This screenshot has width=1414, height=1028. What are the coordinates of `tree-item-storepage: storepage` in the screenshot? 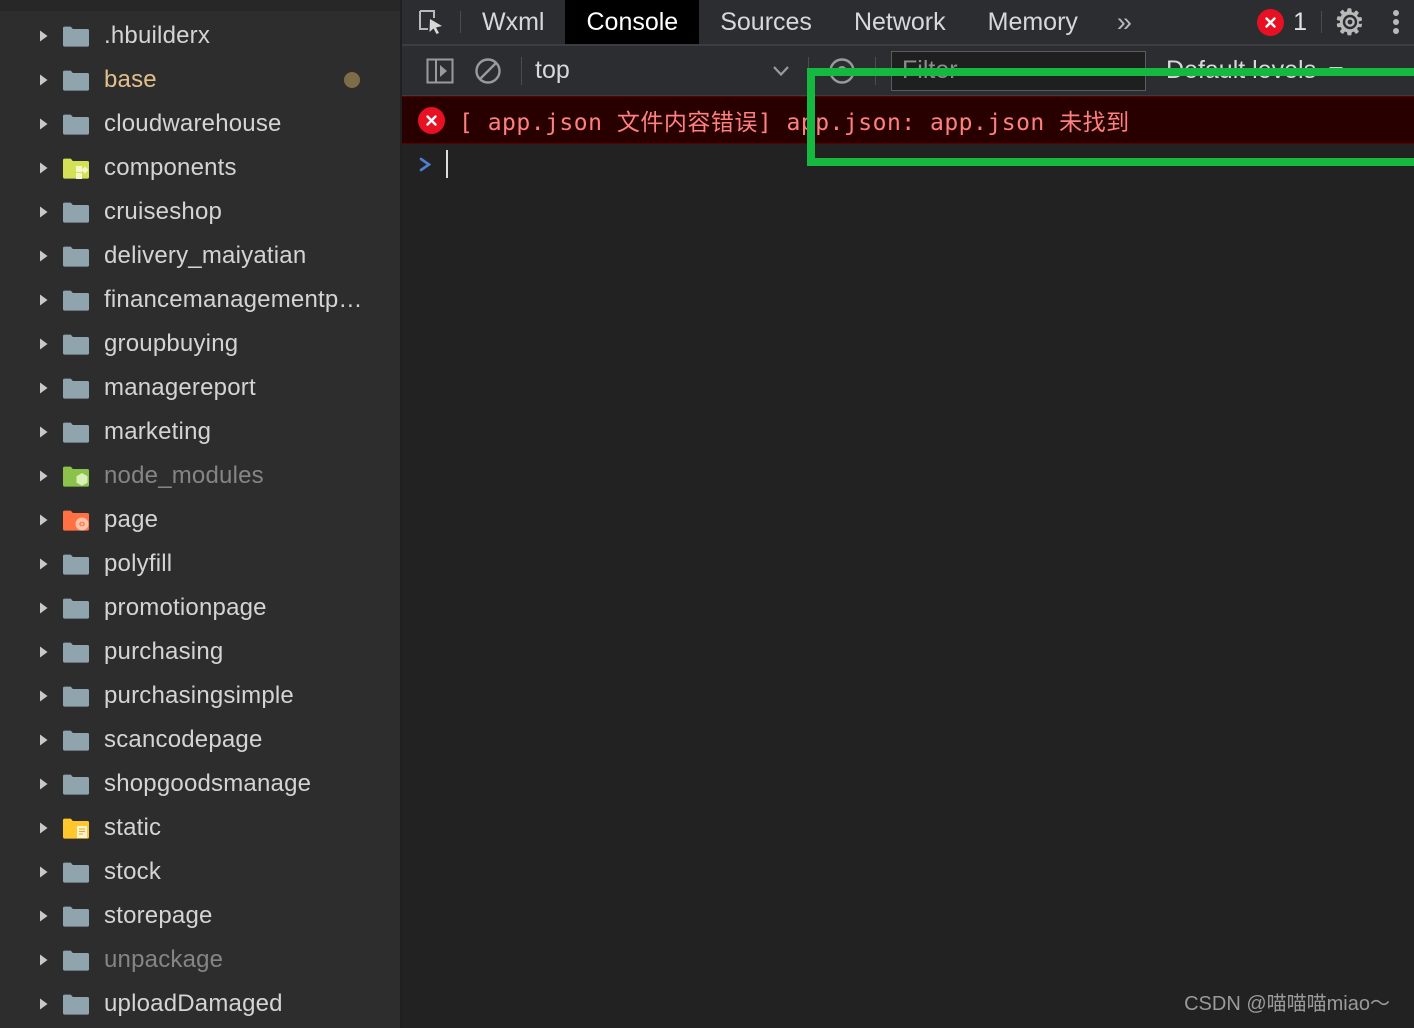 It's located at (201, 916).